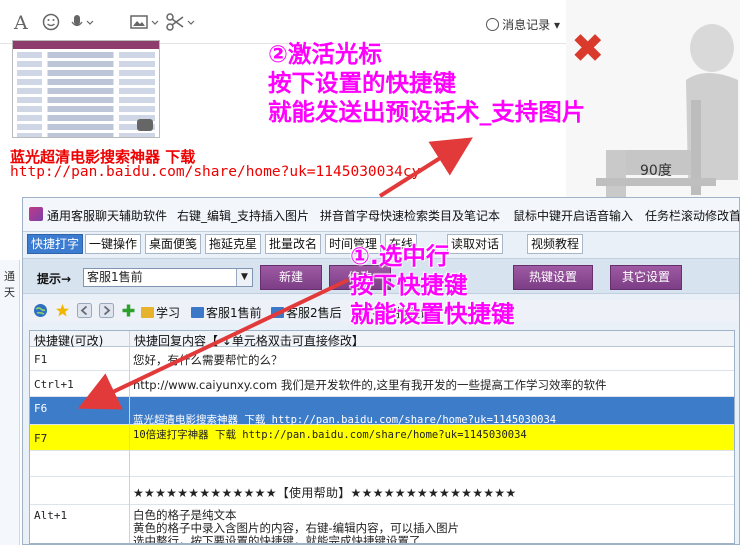  Describe the element at coordinates (86, 89) in the screenshot. I see `image-thumbnail` at that location.